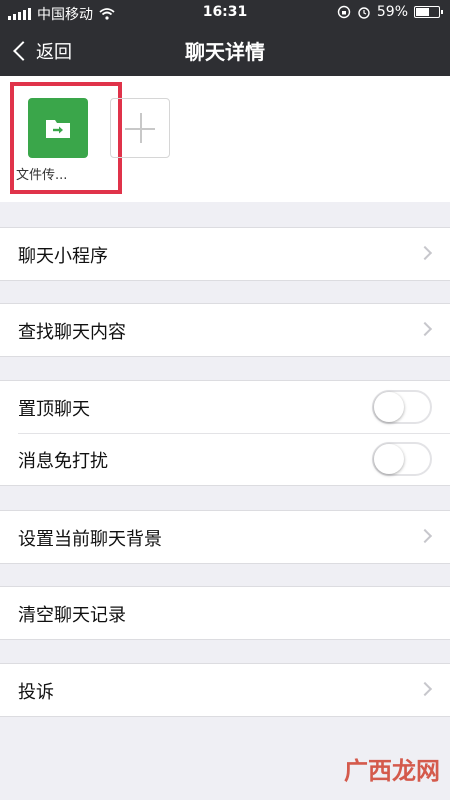 This screenshot has width=450, height=800. I want to click on group-report: 投诉, so click(225, 690).